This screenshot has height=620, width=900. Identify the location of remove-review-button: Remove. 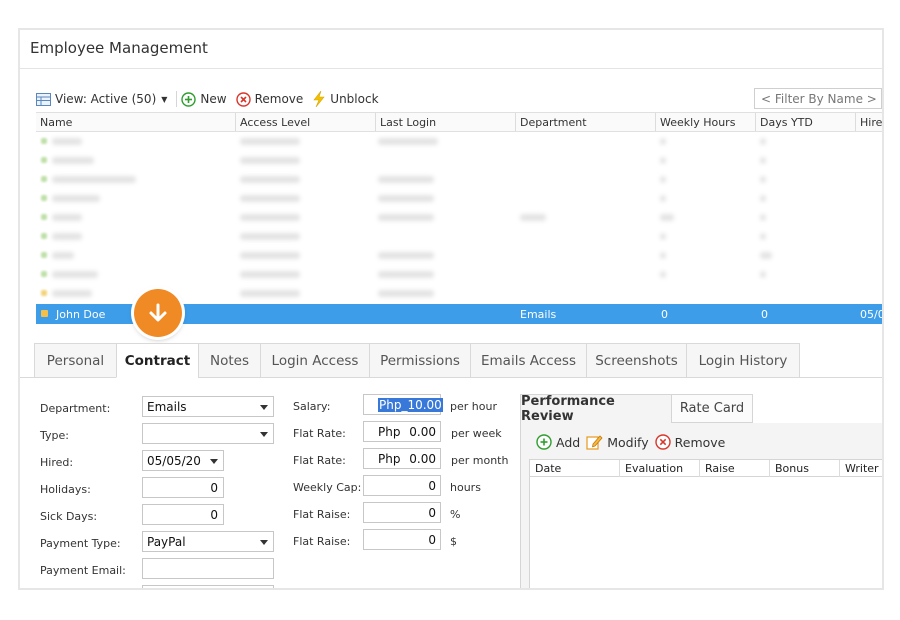
(690, 442).